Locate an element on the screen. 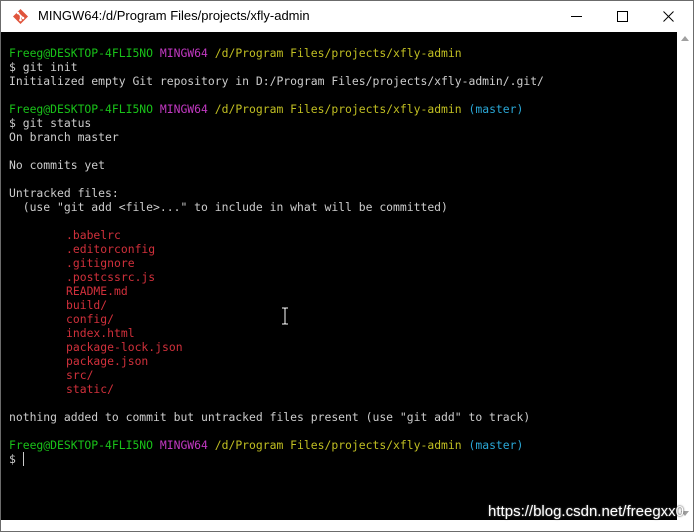 This screenshot has width=694, height=532. minimize-button is located at coordinates (577, 16).